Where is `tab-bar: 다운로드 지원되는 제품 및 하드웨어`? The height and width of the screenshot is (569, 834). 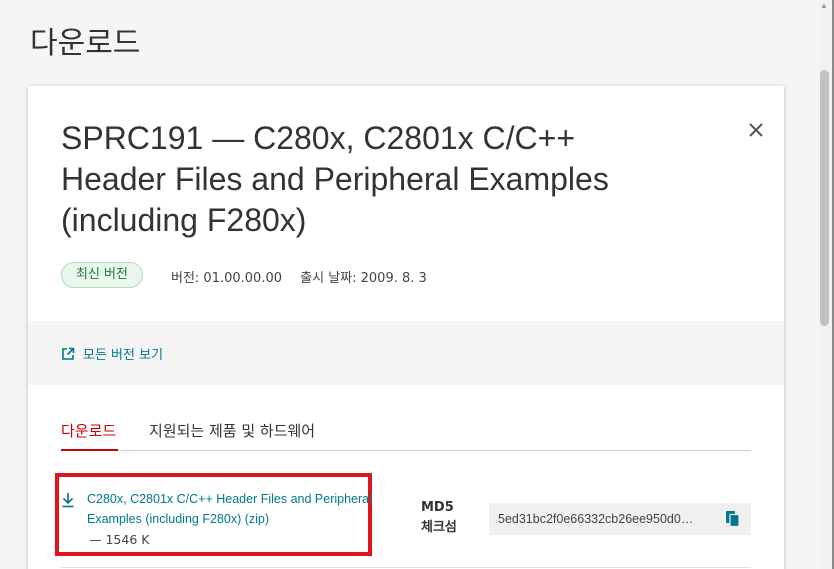
tab-bar: 다운로드 지원되는 제품 및 하드웨어 is located at coordinates (406, 433).